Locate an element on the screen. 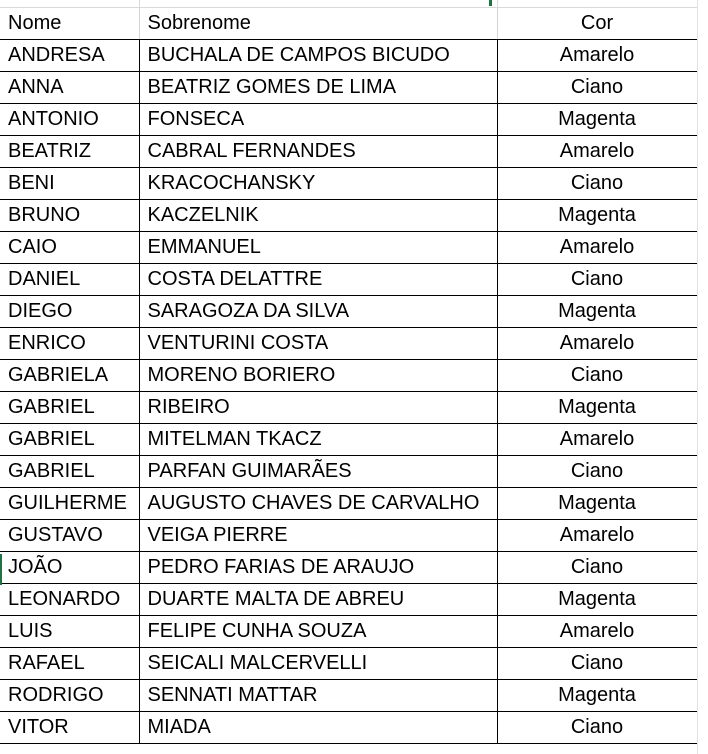  cell-sobrenome: SARAGOZA DA SILVA is located at coordinates (318, 311).